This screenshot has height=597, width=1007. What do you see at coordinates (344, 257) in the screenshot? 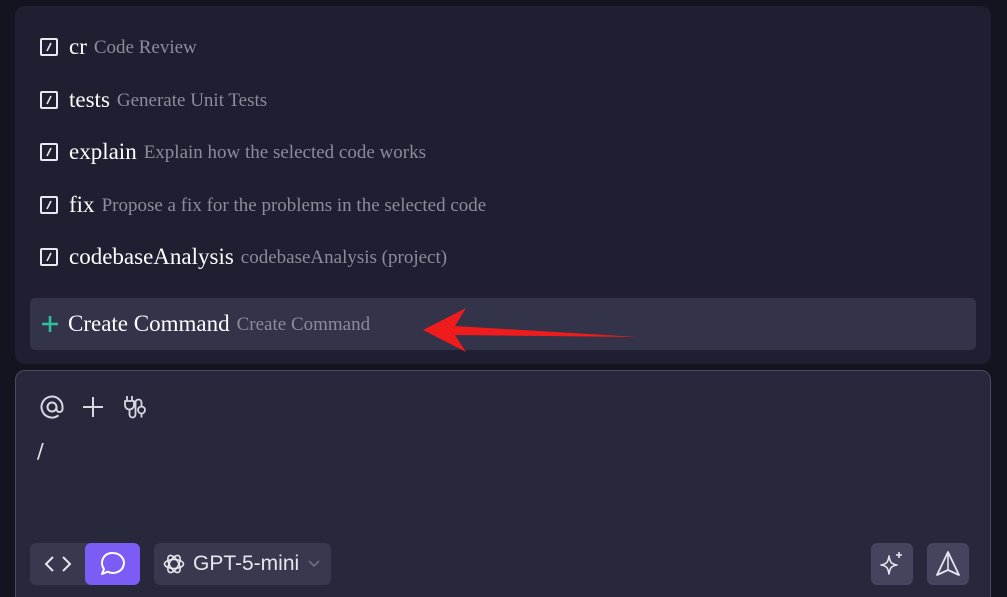
I see `command-description: codebaseAnalysis (project)` at bounding box center [344, 257].